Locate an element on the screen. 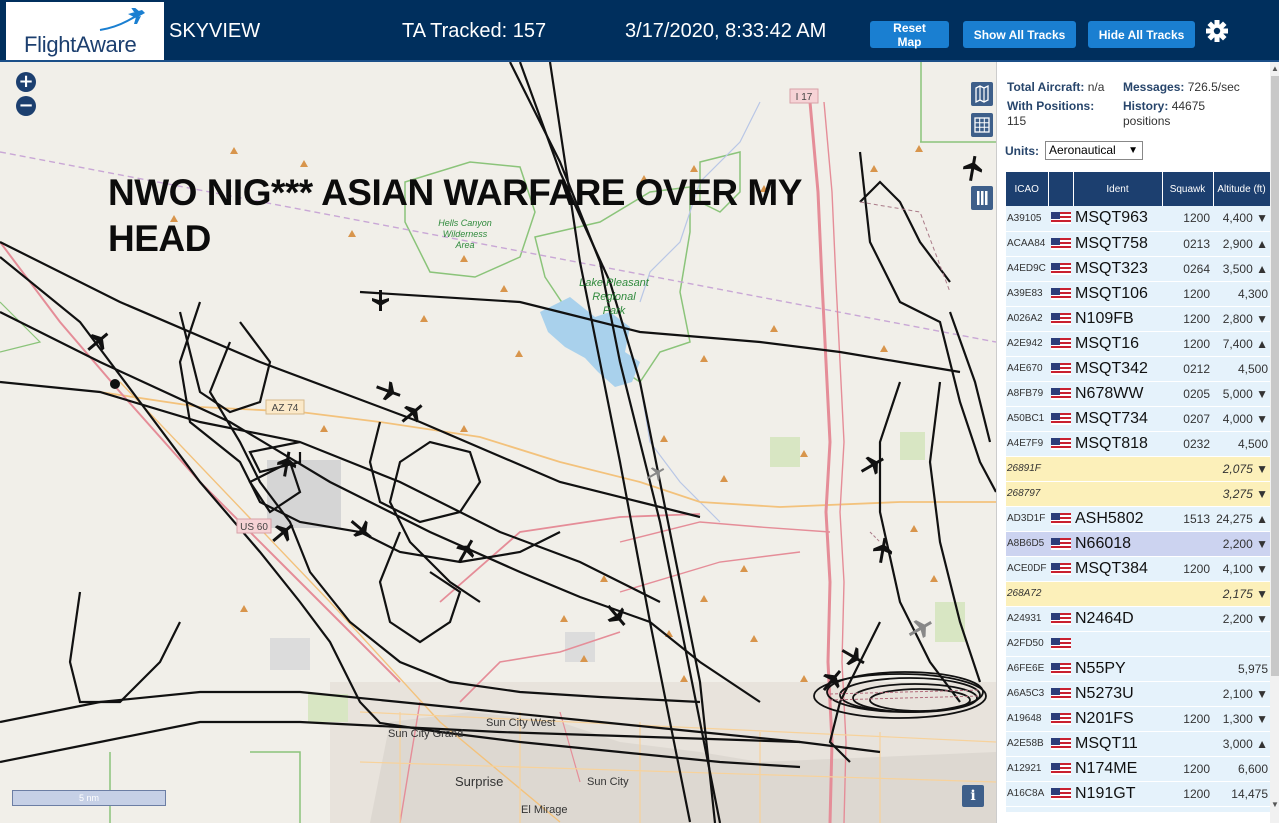  cell-ident: N2464D is located at coordinates (1117, 619).